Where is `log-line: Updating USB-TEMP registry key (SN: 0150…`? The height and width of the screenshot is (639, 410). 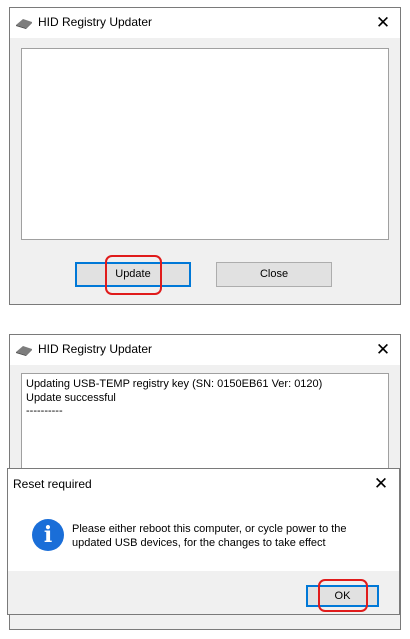
log-line: Updating USB-TEMP registry key (SN: 0150… is located at coordinates (174, 384).